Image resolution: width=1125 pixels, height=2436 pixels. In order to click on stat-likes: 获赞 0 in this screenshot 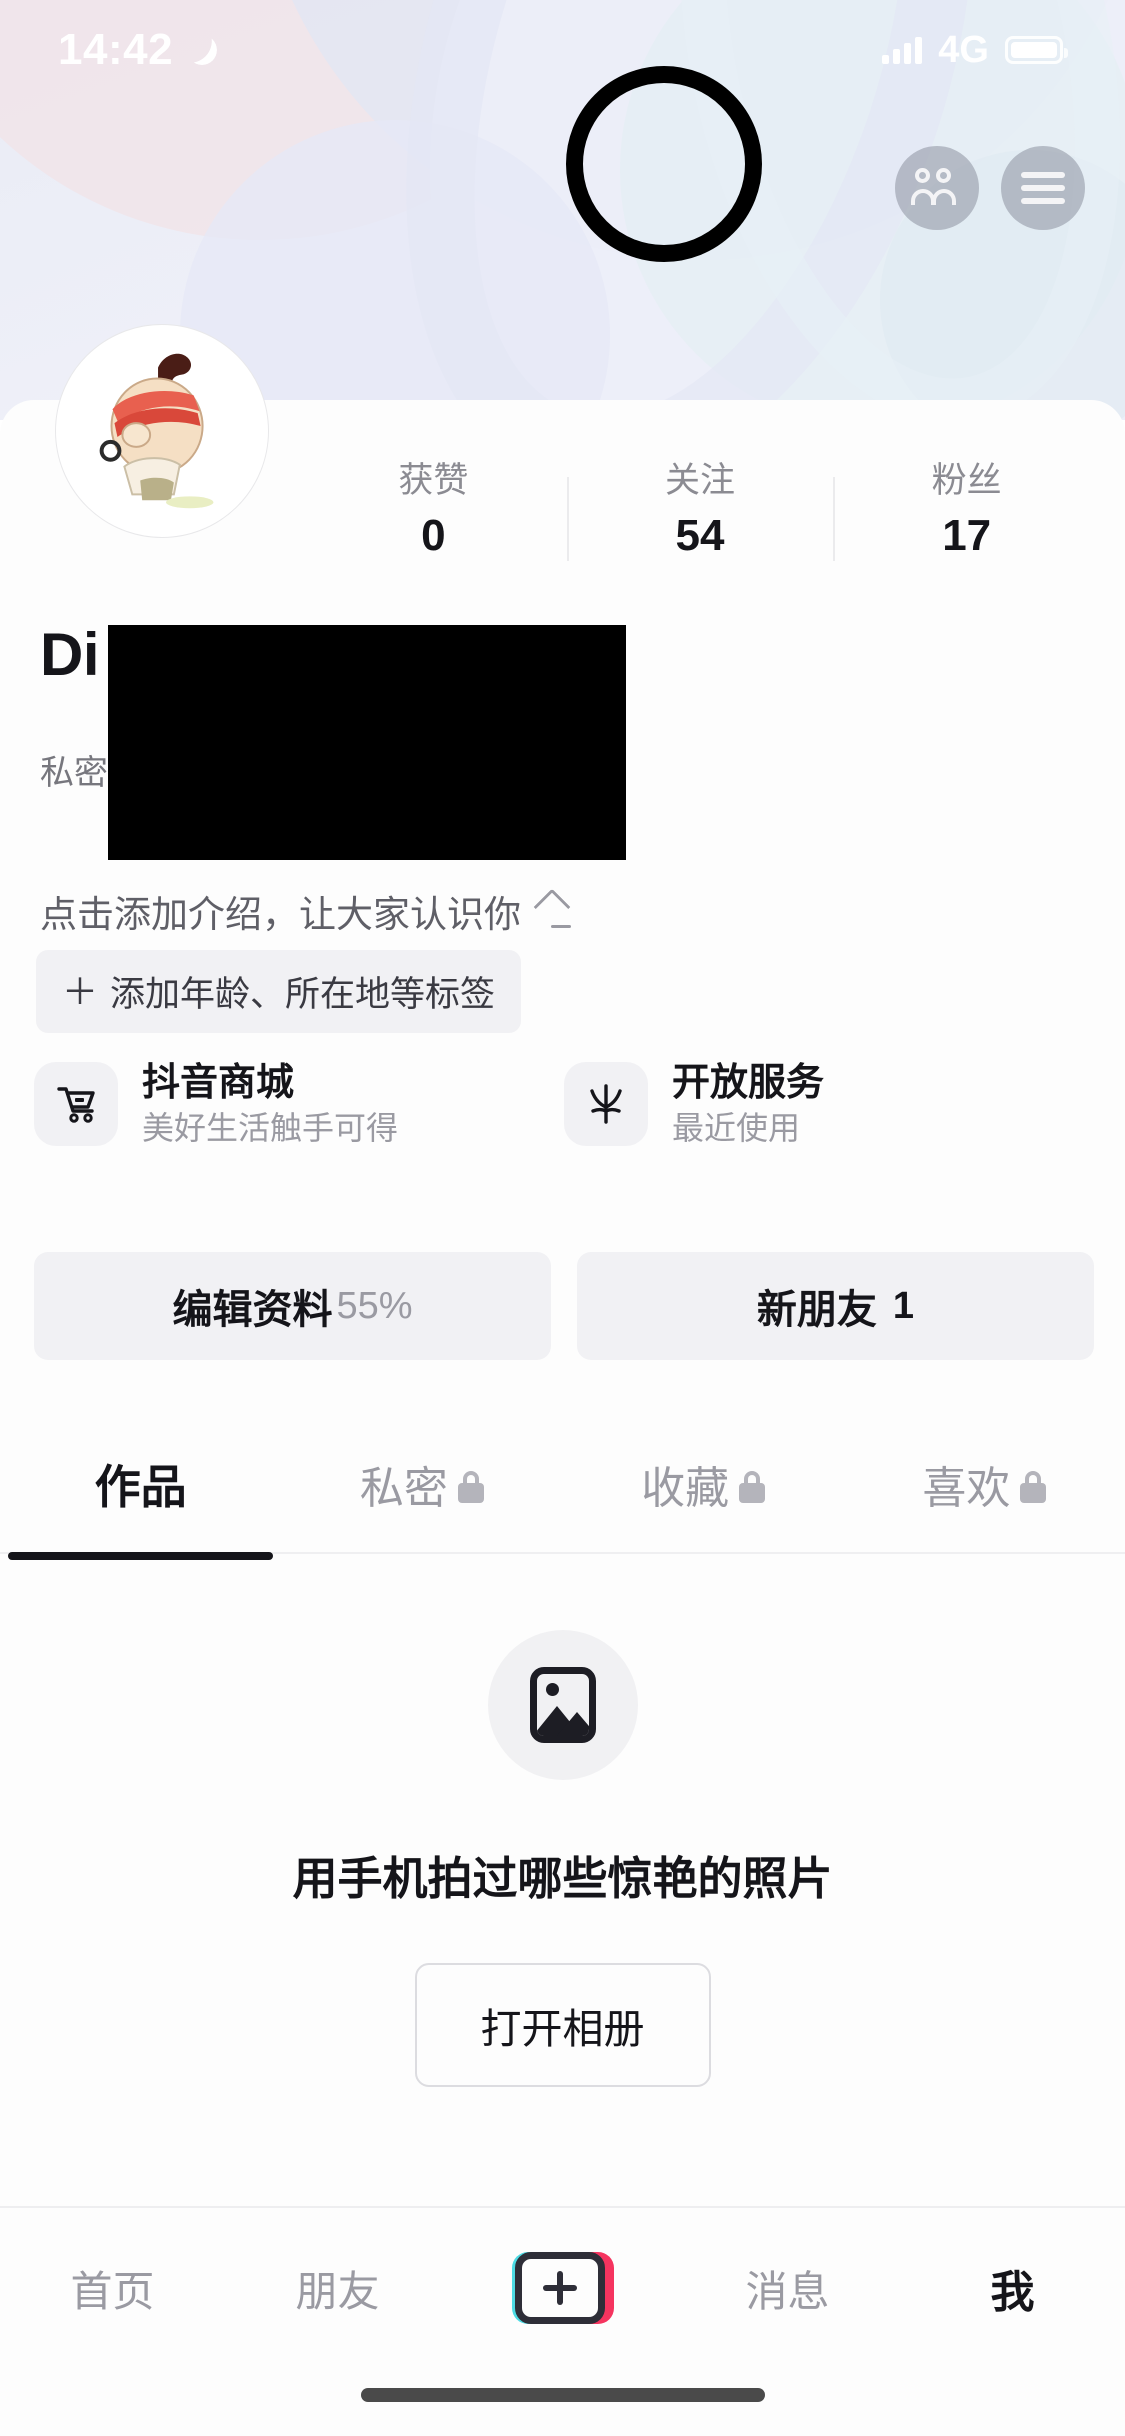, I will do `click(433, 510)`.